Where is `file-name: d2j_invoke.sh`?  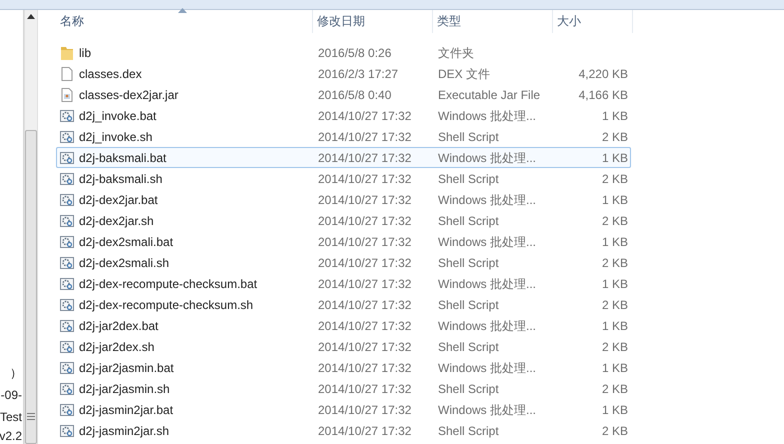 file-name: d2j_invoke.sh is located at coordinates (115, 137).